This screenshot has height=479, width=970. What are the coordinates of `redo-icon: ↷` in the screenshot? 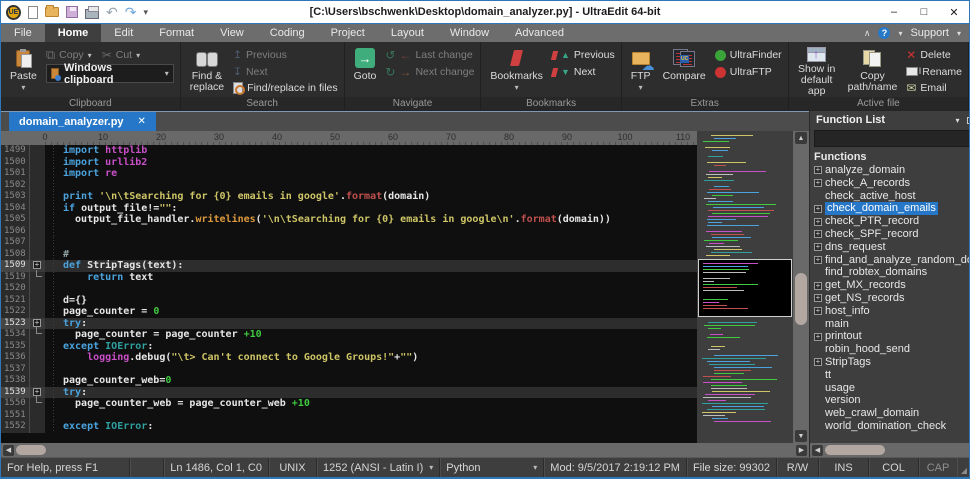 It's located at (131, 12).